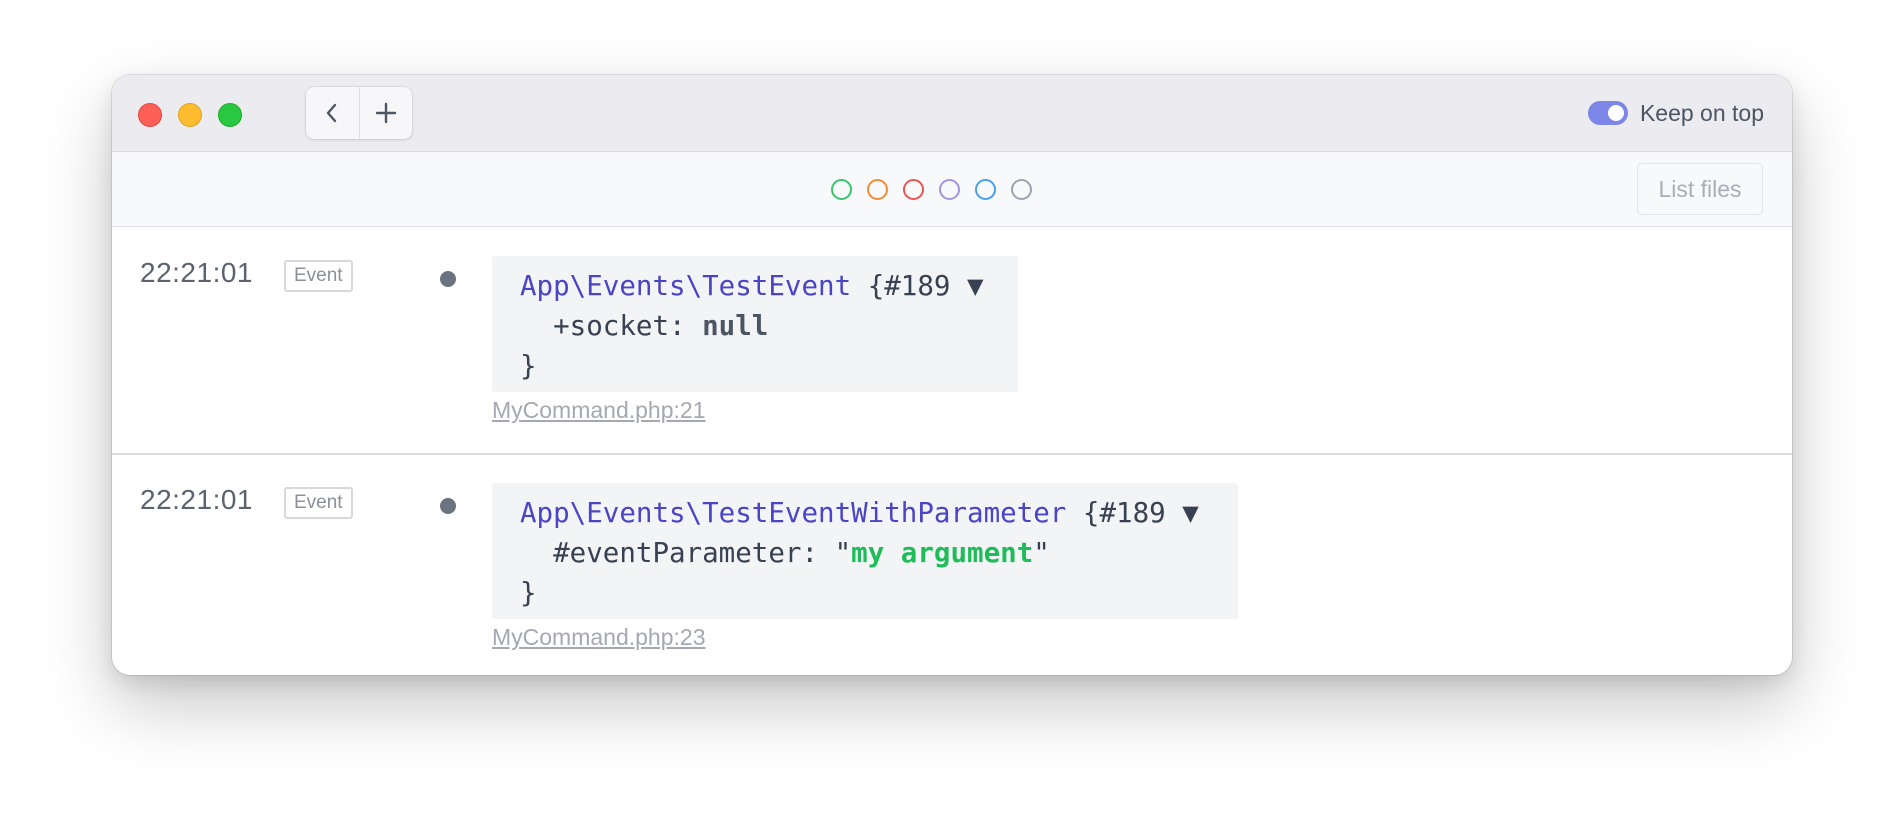 Image resolution: width=1904 pixels, height=824 pixels. Describe the element at coordinates (1701, 112) in the screenshot. I see `keep-on-top-label: Keep on top` at that location.